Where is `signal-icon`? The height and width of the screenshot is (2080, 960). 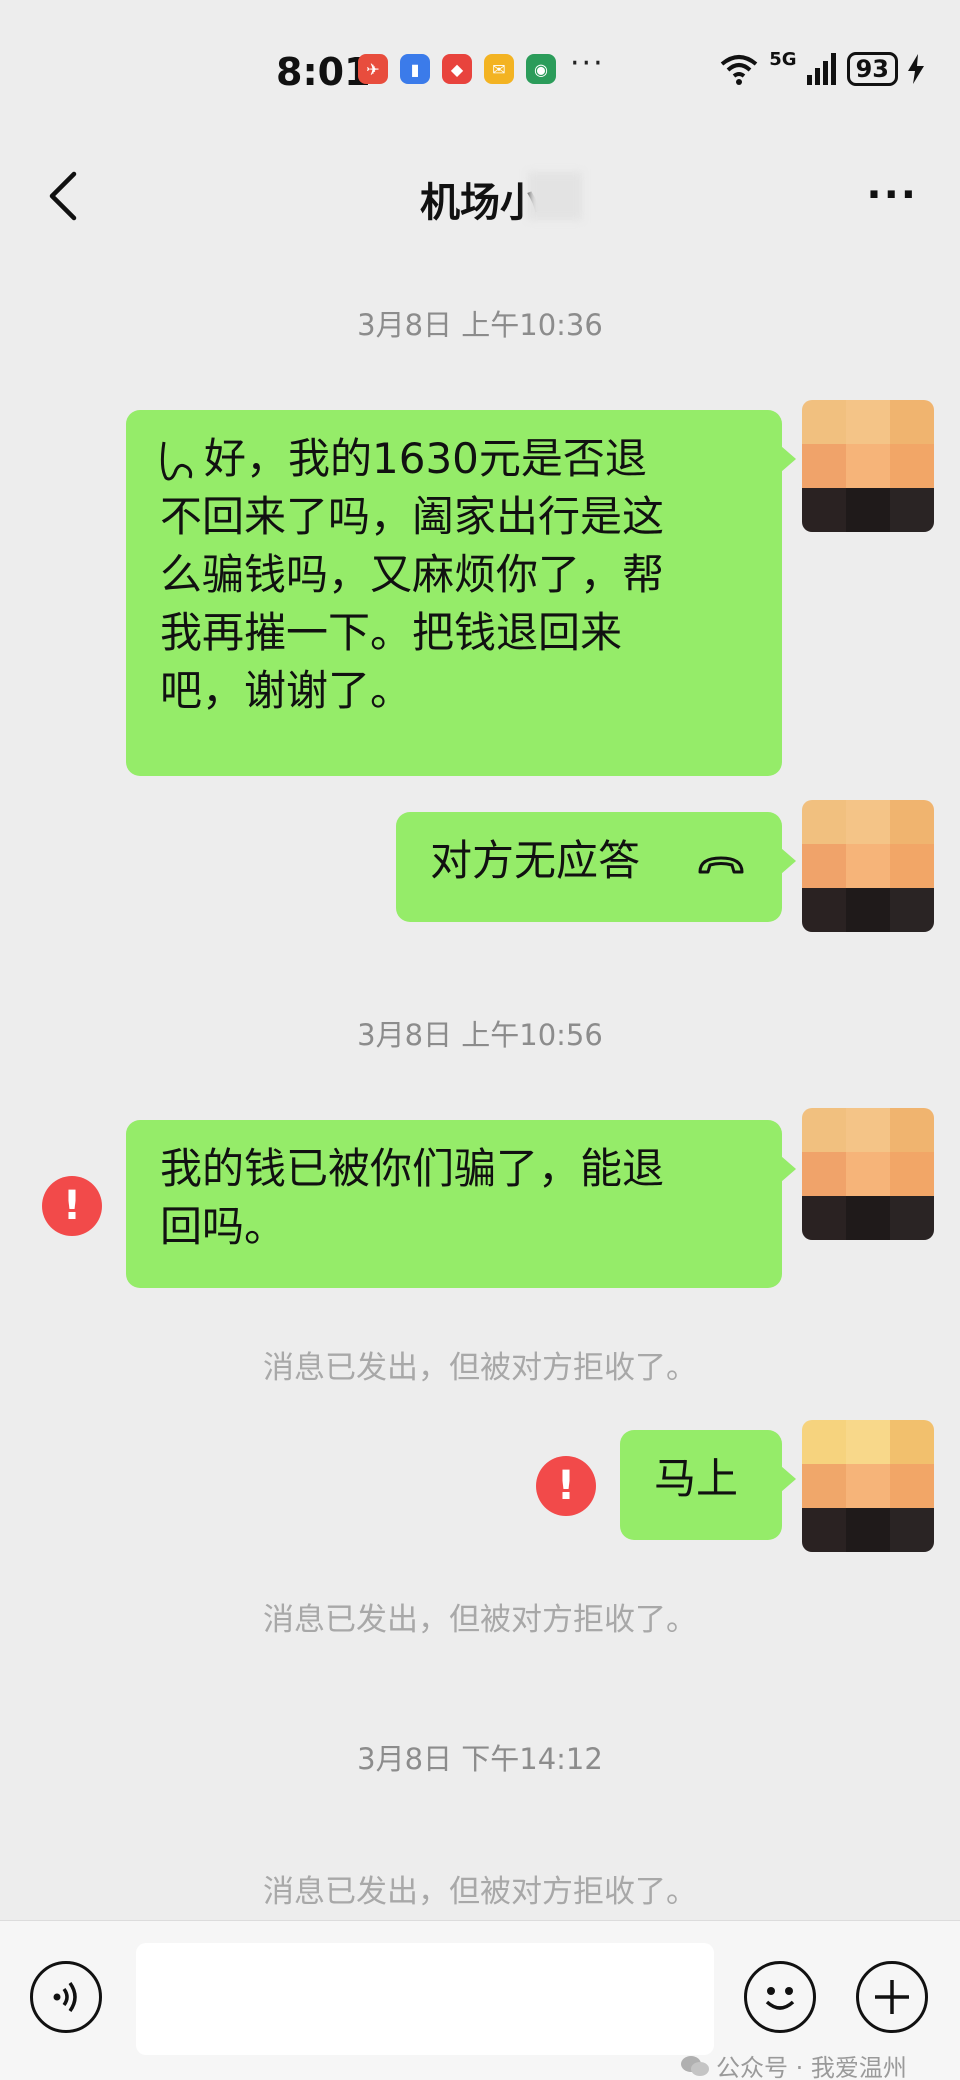 signal-icon is located at coordinates (821, 69).